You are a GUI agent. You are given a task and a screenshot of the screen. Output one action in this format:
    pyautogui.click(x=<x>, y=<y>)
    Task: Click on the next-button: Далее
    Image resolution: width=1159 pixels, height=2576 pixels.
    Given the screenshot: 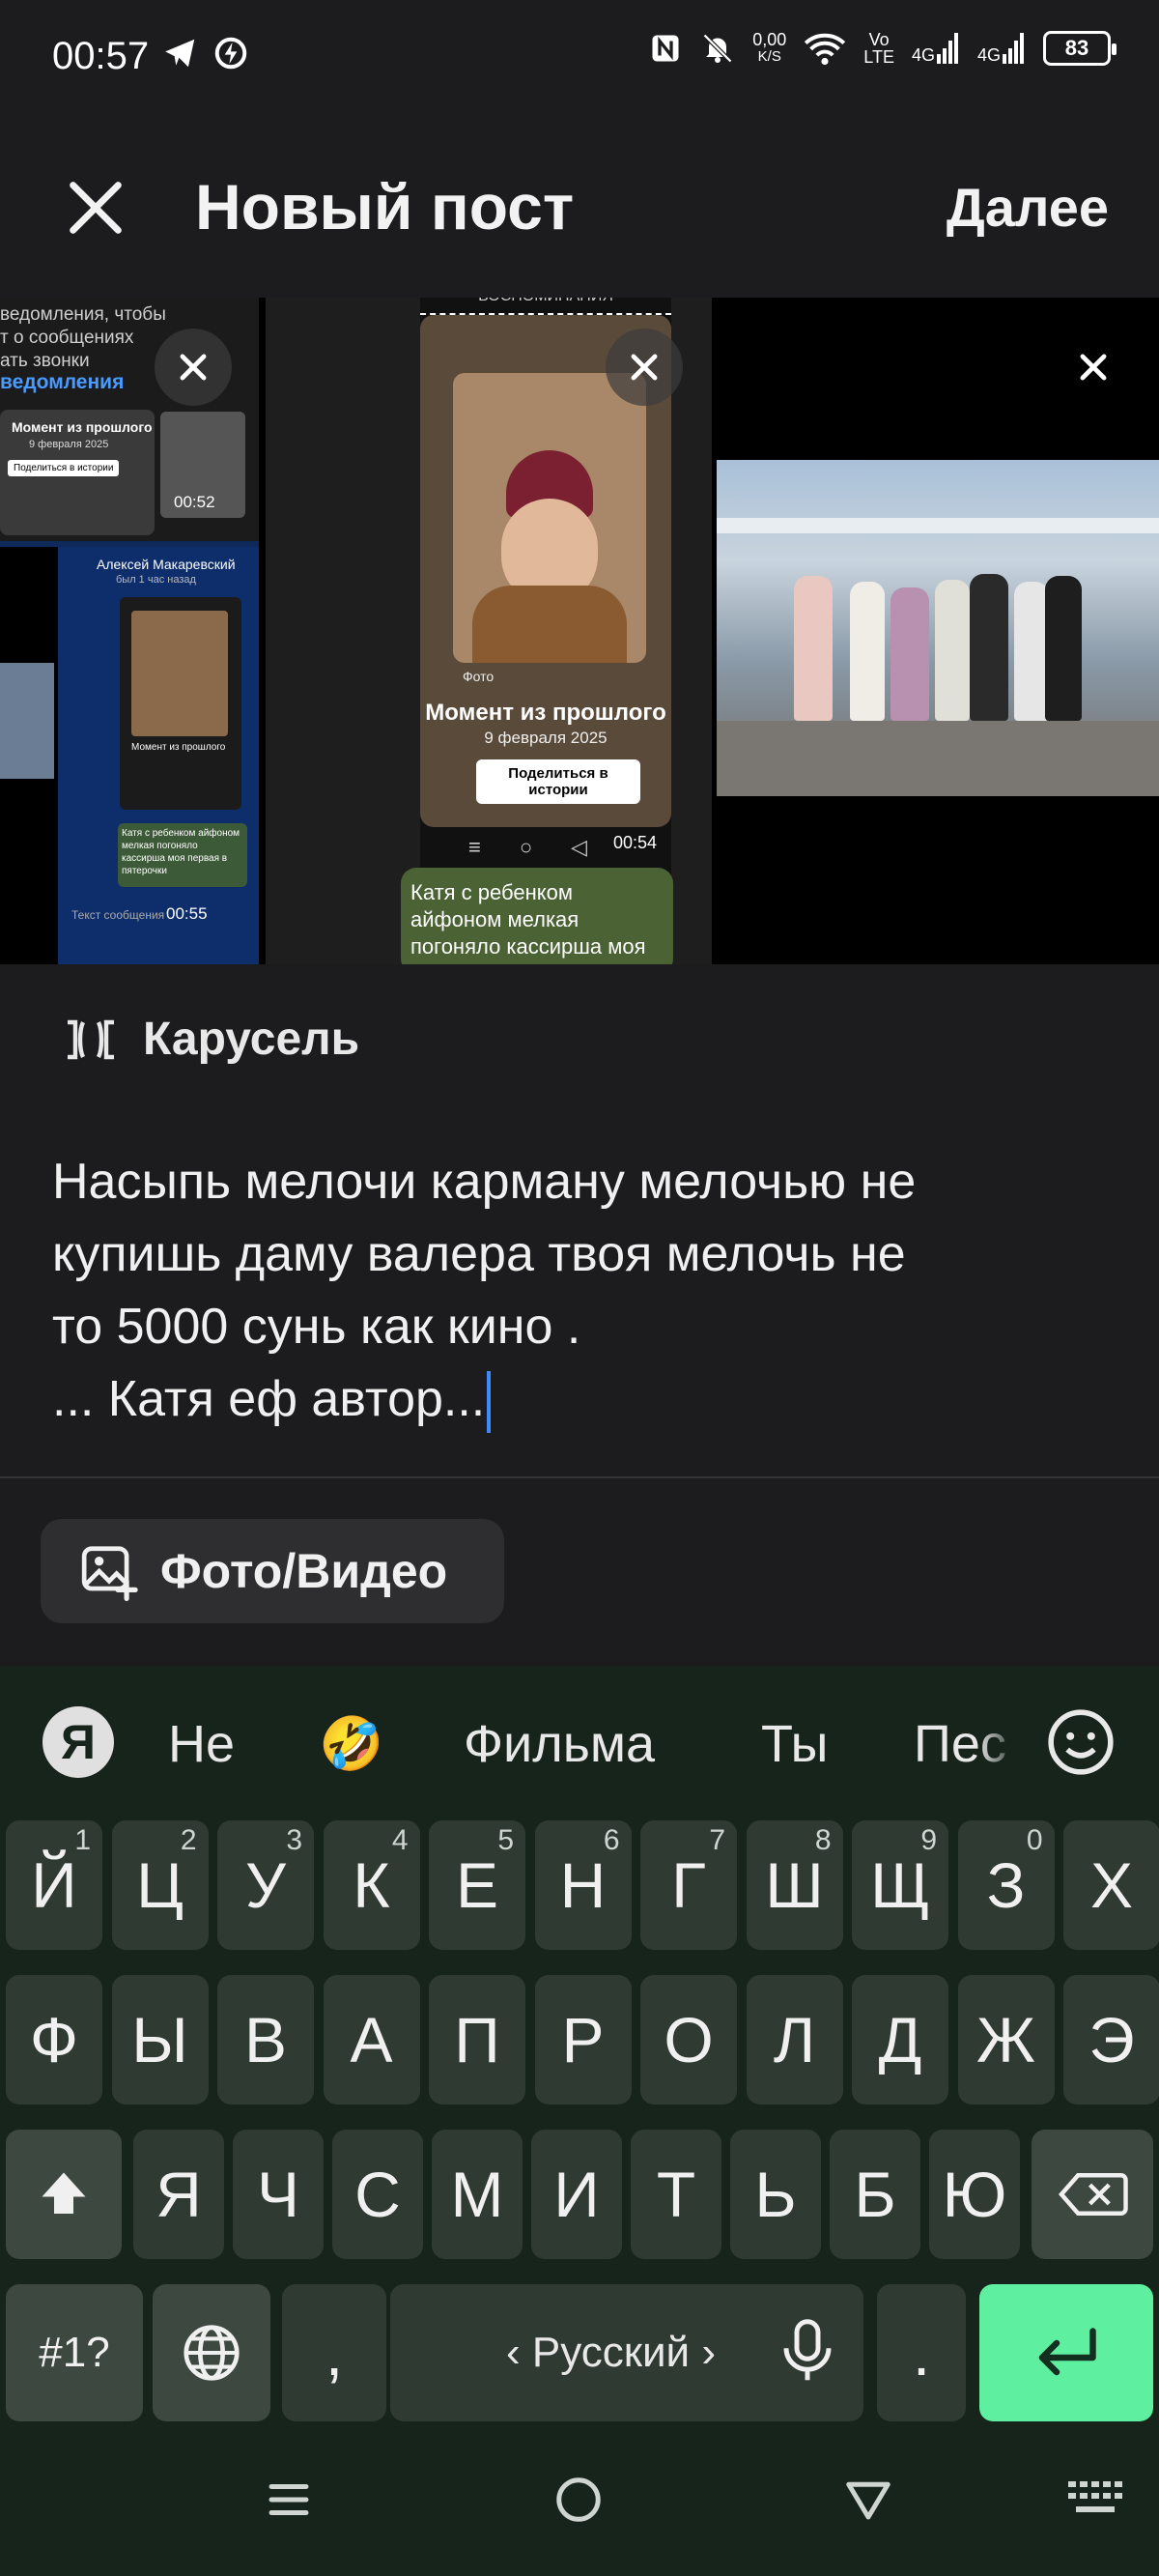 What is the action you would take?
    pyautogui.click(x=1028, y=208)
    